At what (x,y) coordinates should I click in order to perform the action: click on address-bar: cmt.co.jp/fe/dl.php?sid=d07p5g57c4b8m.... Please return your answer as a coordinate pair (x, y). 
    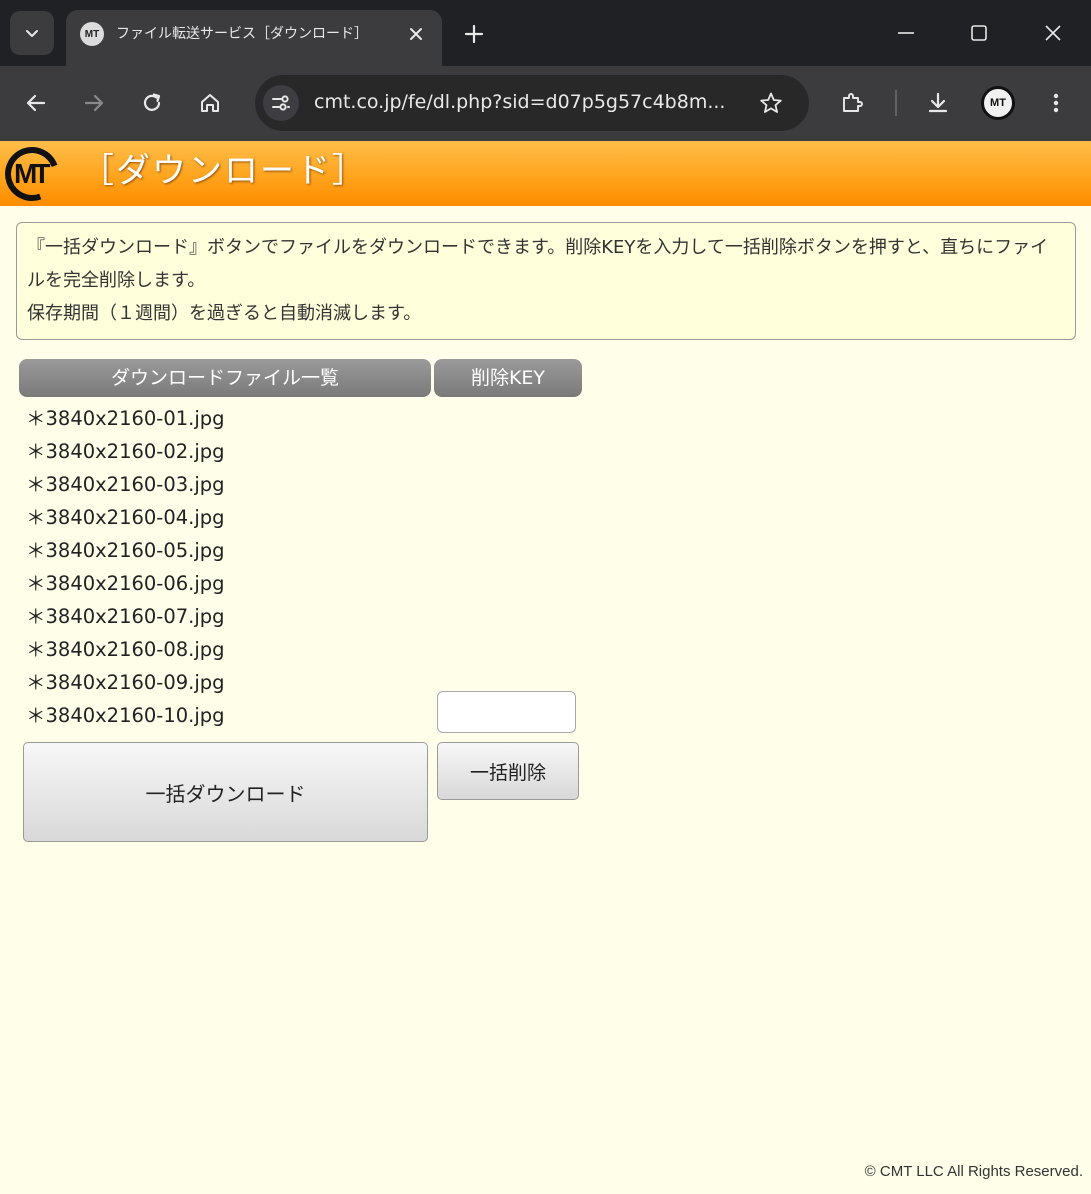
    Looking at the image, I should click on (532, 103).